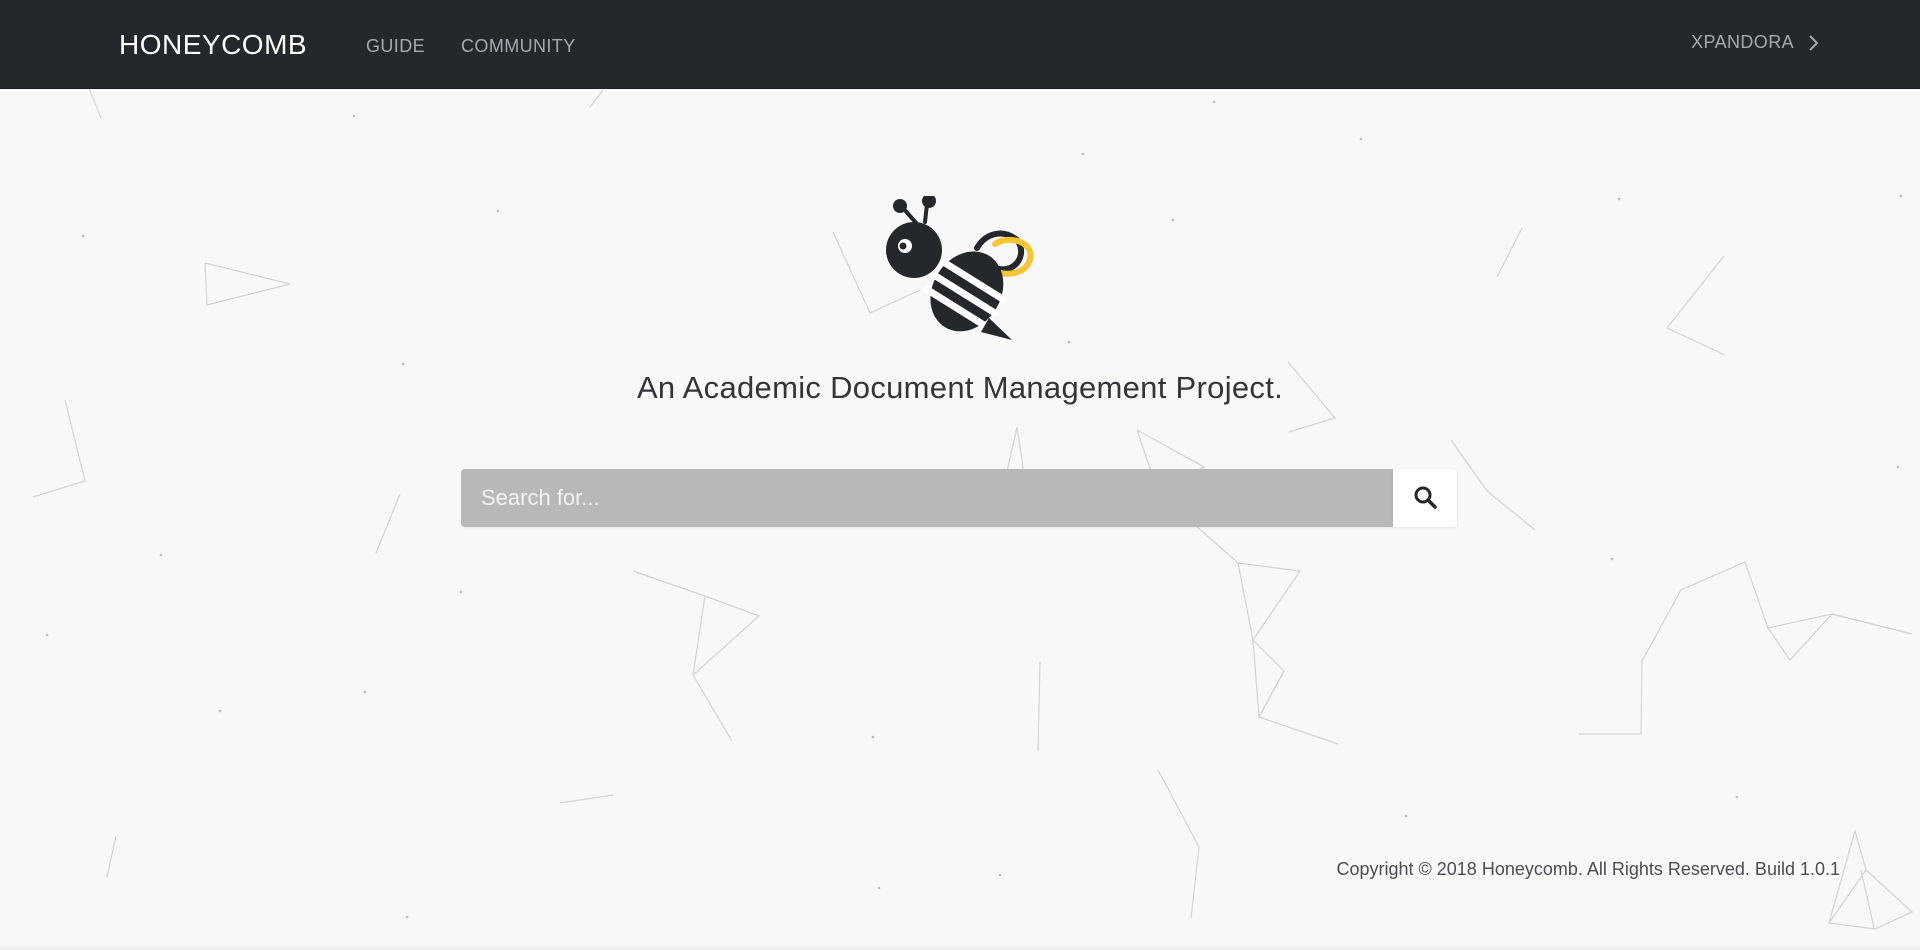 This screenshot has height=950, width=1920. Describe the element at coordinates (957, 270) in the screenshot. I see `bee-icon` at that location.